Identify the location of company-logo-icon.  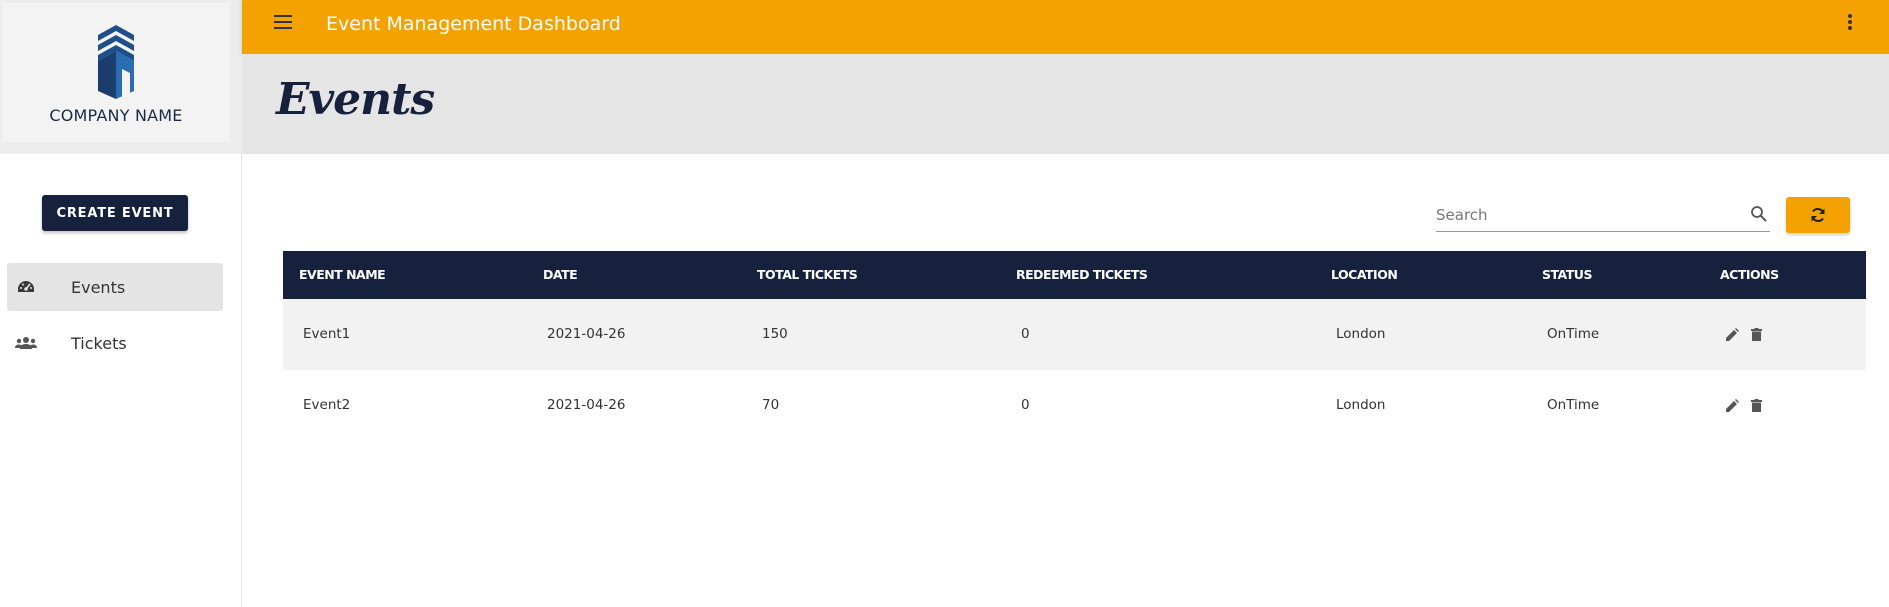
(116, 62).